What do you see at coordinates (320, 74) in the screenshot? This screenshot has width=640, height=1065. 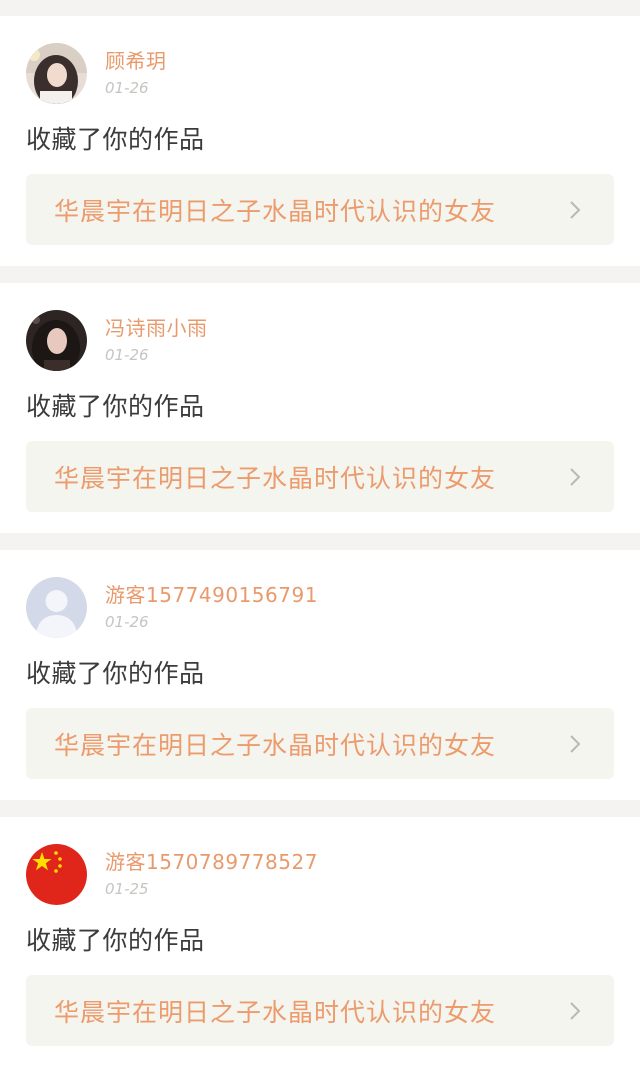 I see `notification-header: 顾希玥 01-26` at bounding box center [320, 74].